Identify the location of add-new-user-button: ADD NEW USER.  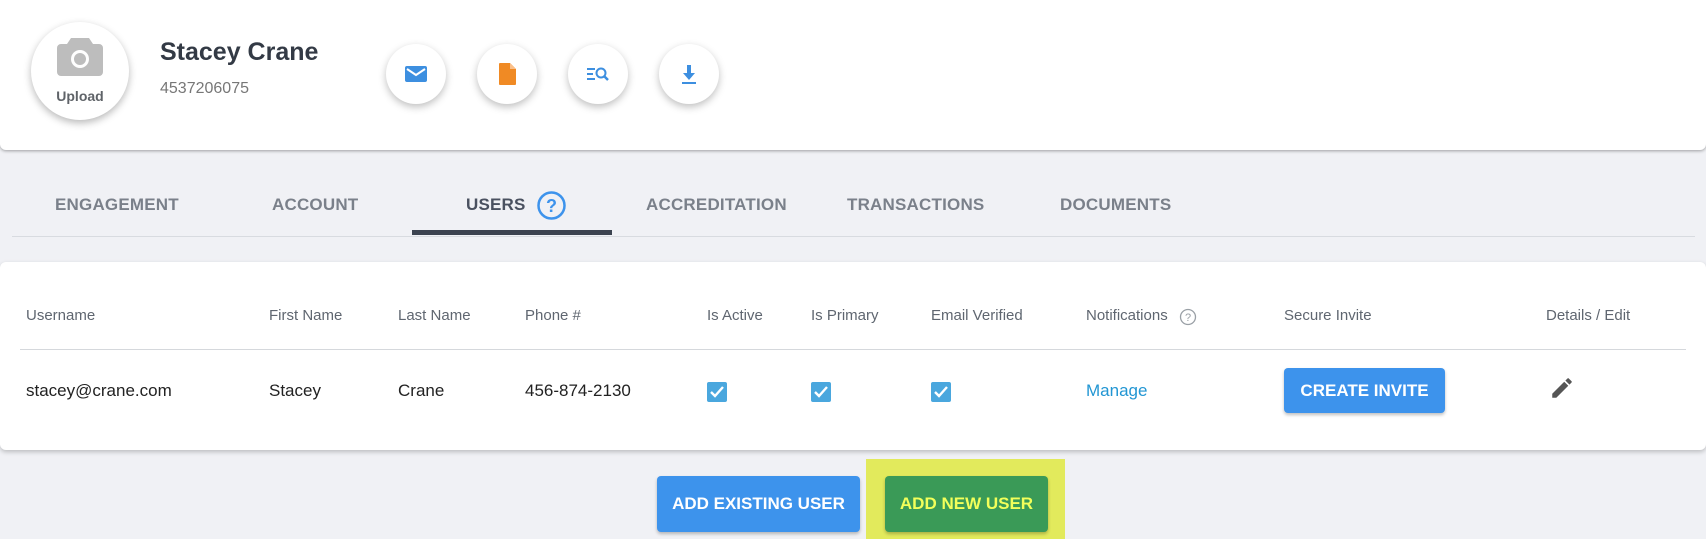
(966, 504).